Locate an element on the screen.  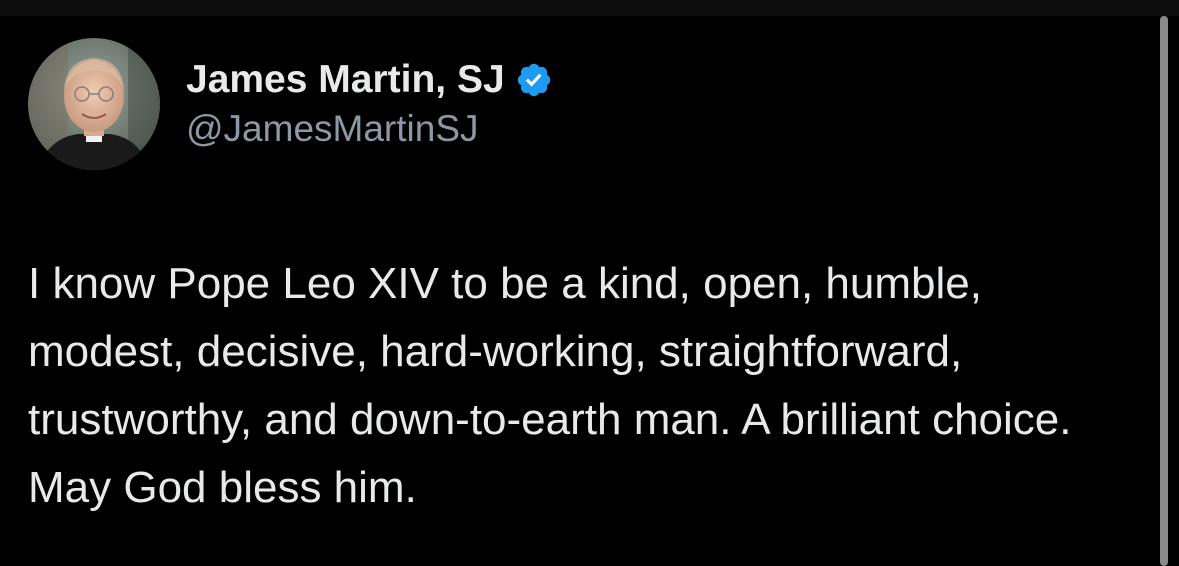
name-row: James Martin, SJ is located at coordinates (369, 80).